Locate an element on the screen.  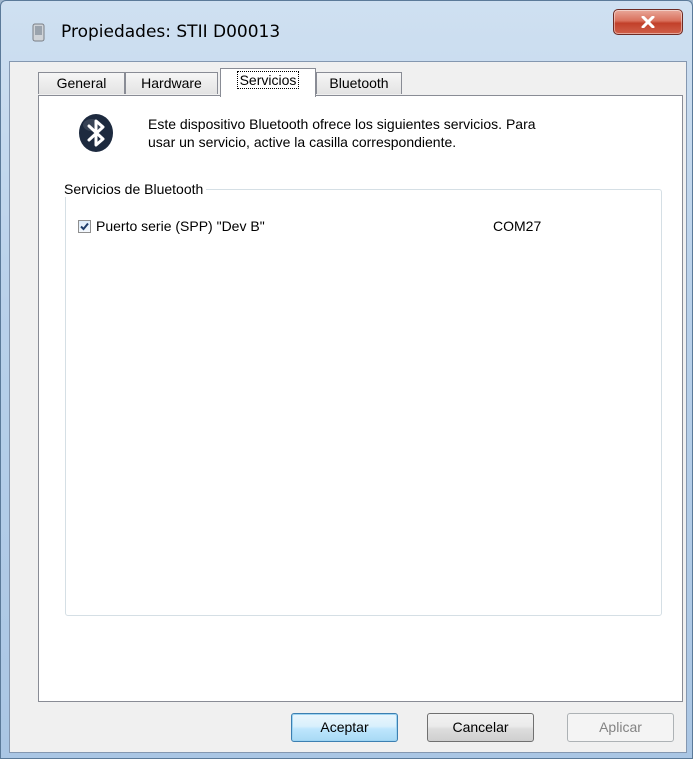
tab-hardware: Hardware is located at coordinates (171, 83).